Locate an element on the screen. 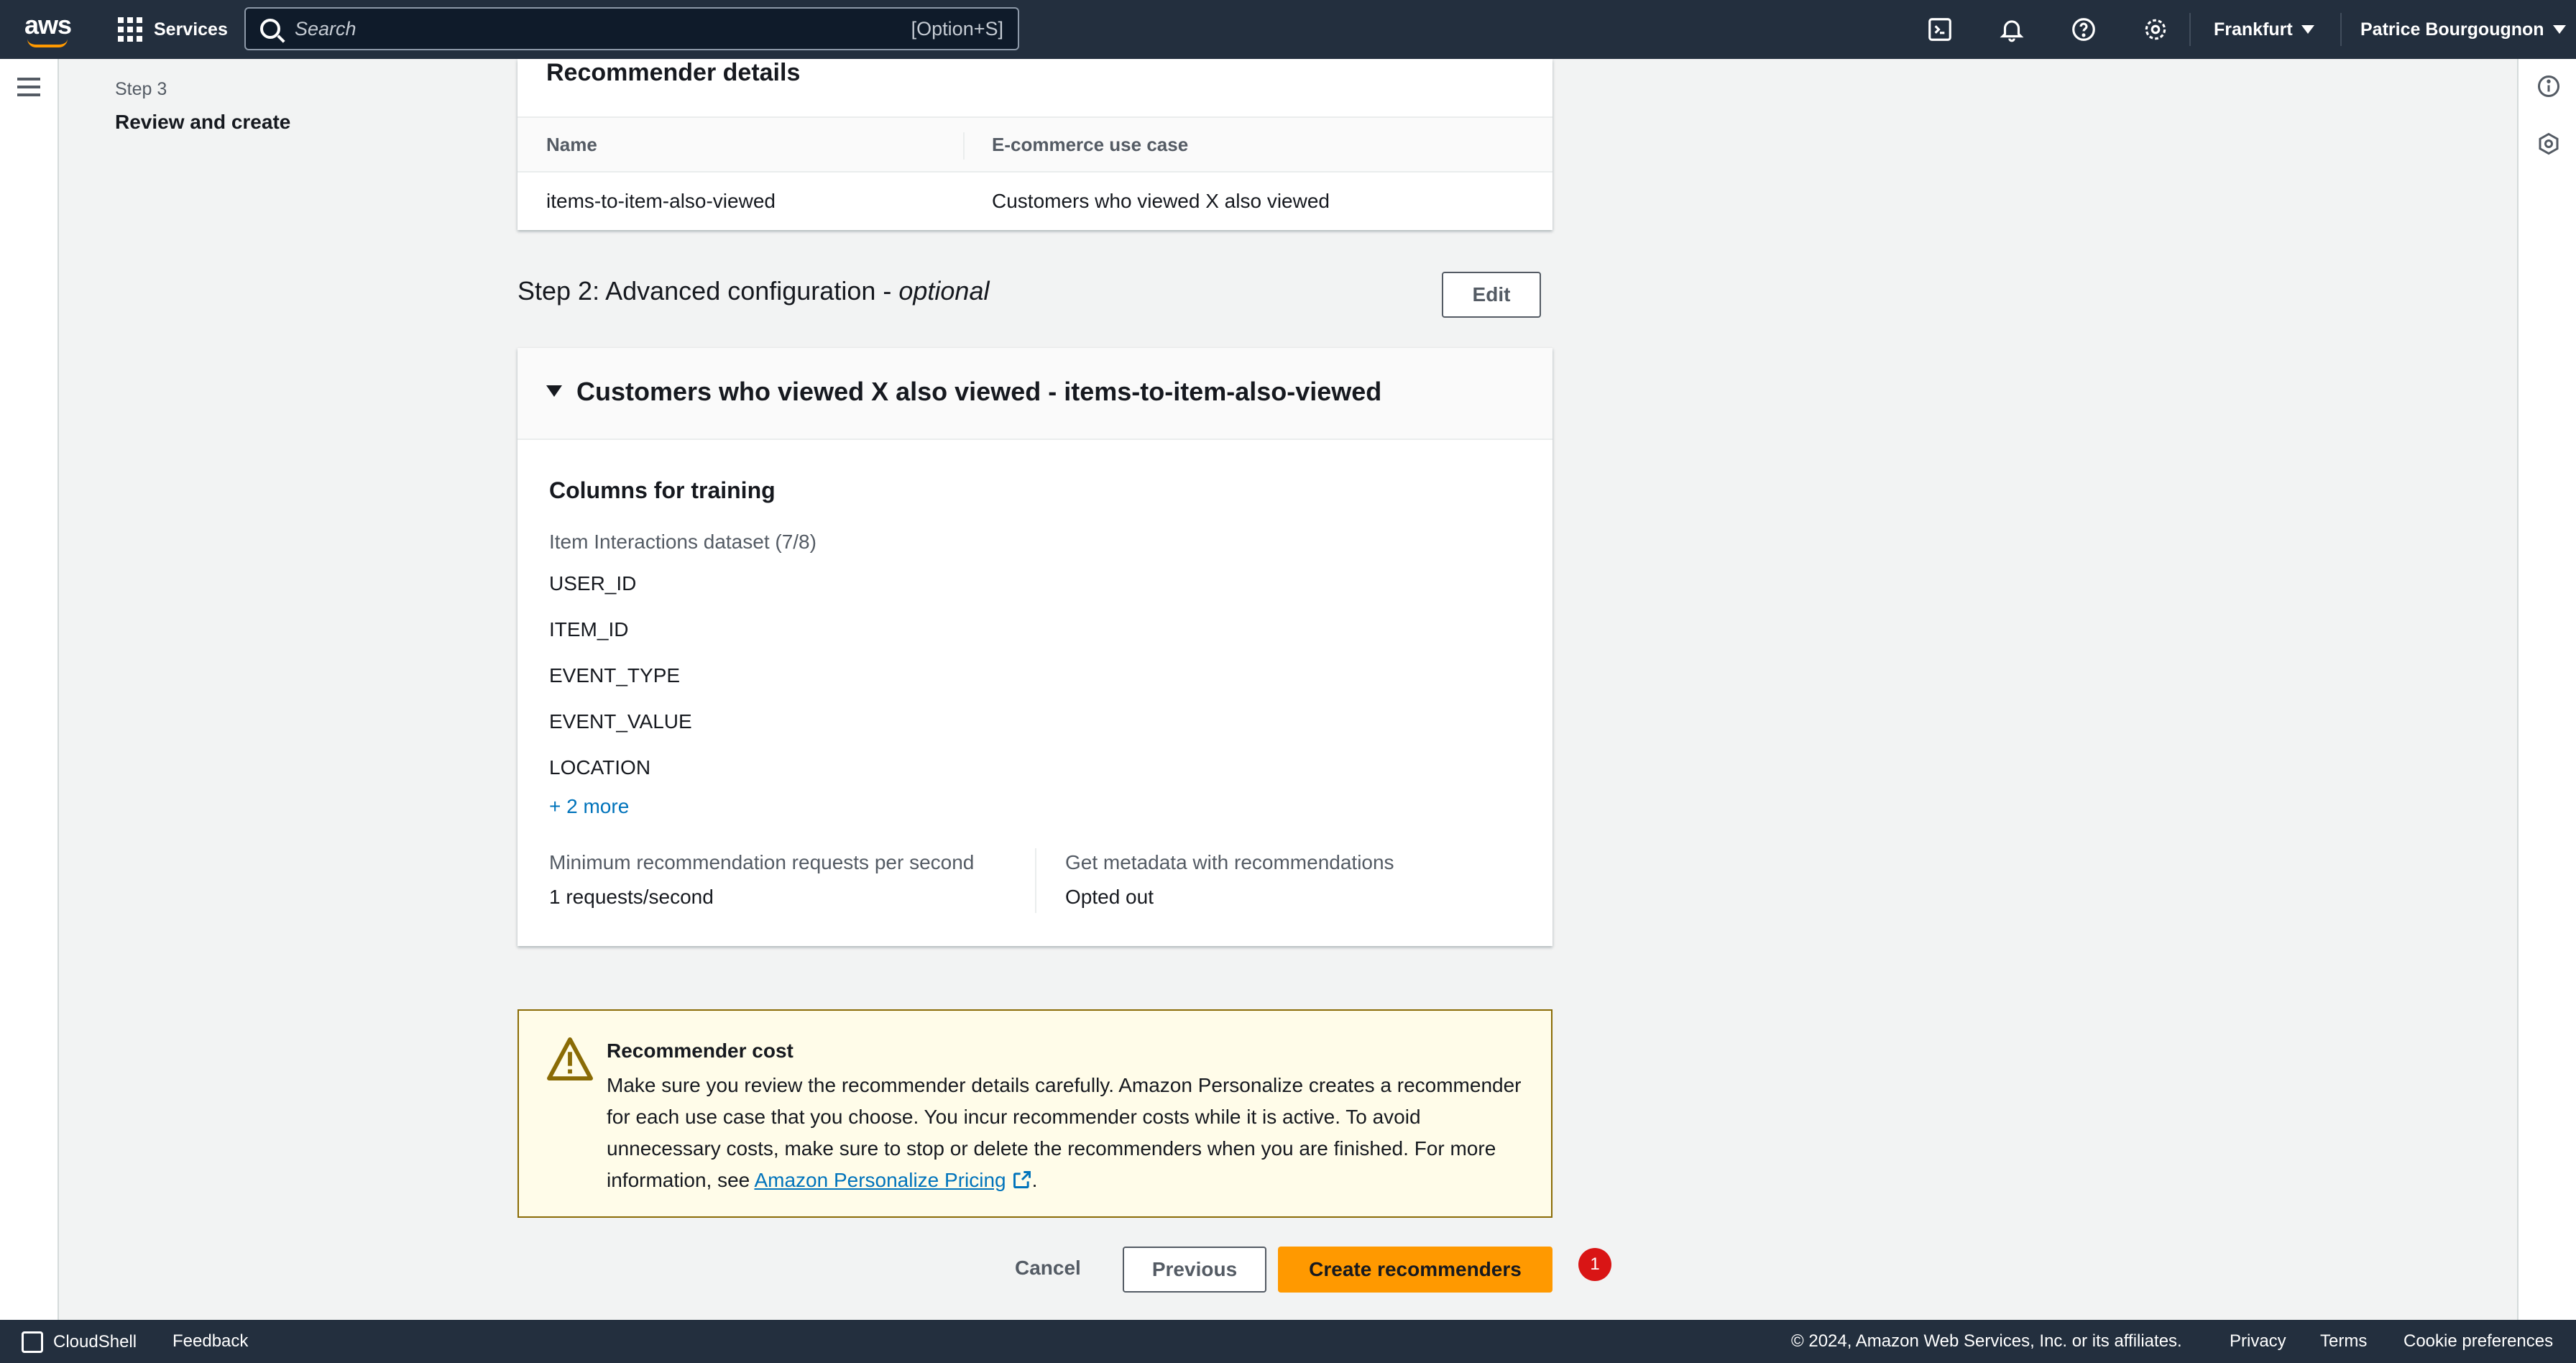 The width and height of the screenshot is (2576, 1363). step2-optional: optional is located at coordinates (944, 291).